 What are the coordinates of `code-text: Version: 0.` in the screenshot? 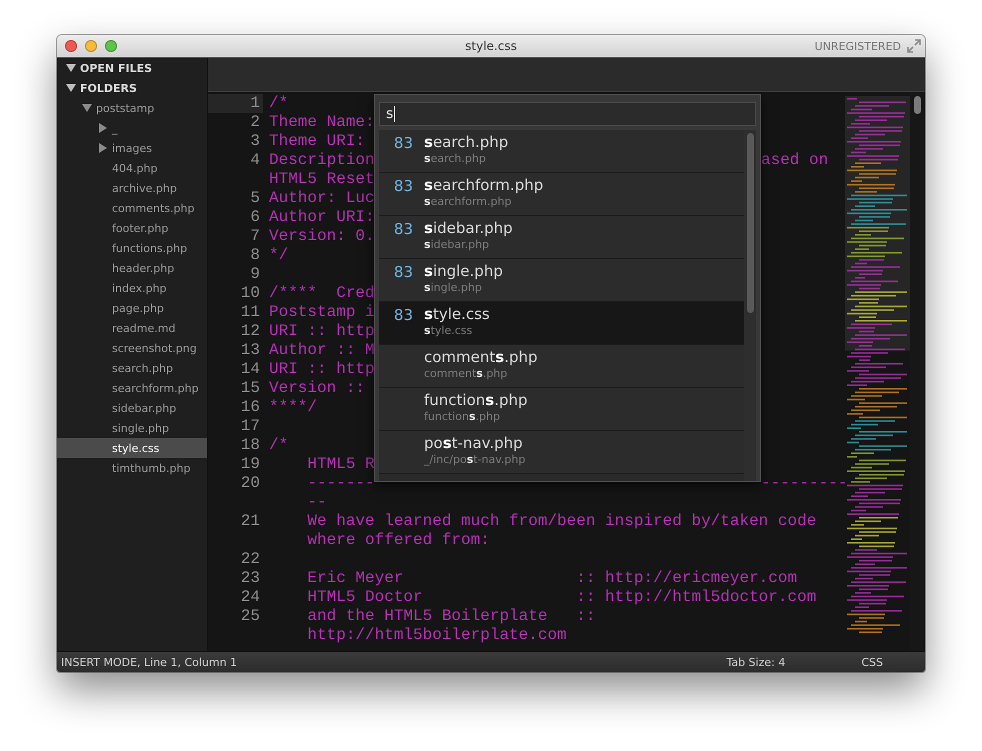 It's located at (322, 236).